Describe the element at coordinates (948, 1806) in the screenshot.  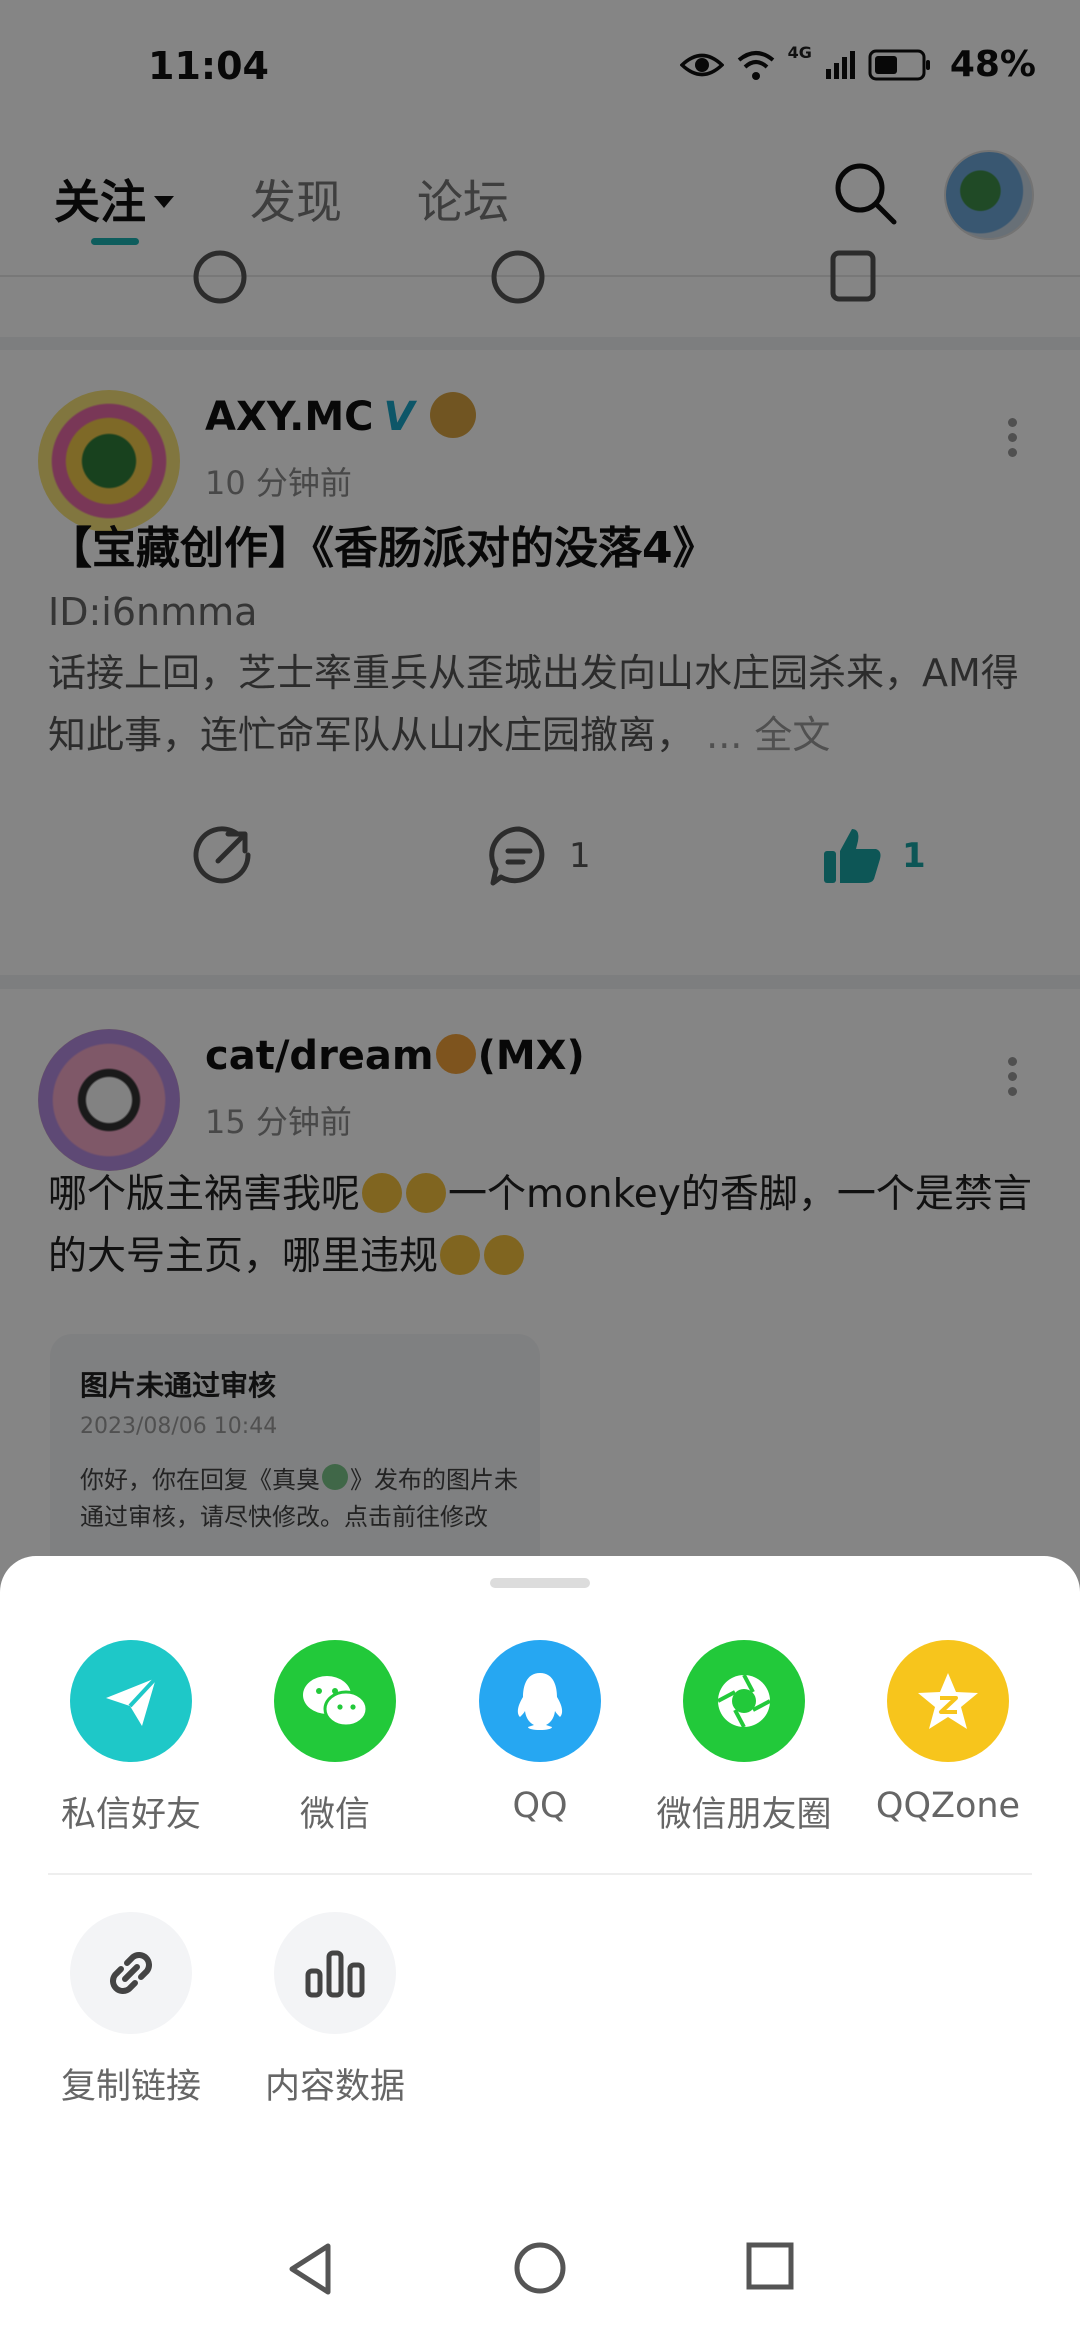
I see `share-label: QQZone` at that location.